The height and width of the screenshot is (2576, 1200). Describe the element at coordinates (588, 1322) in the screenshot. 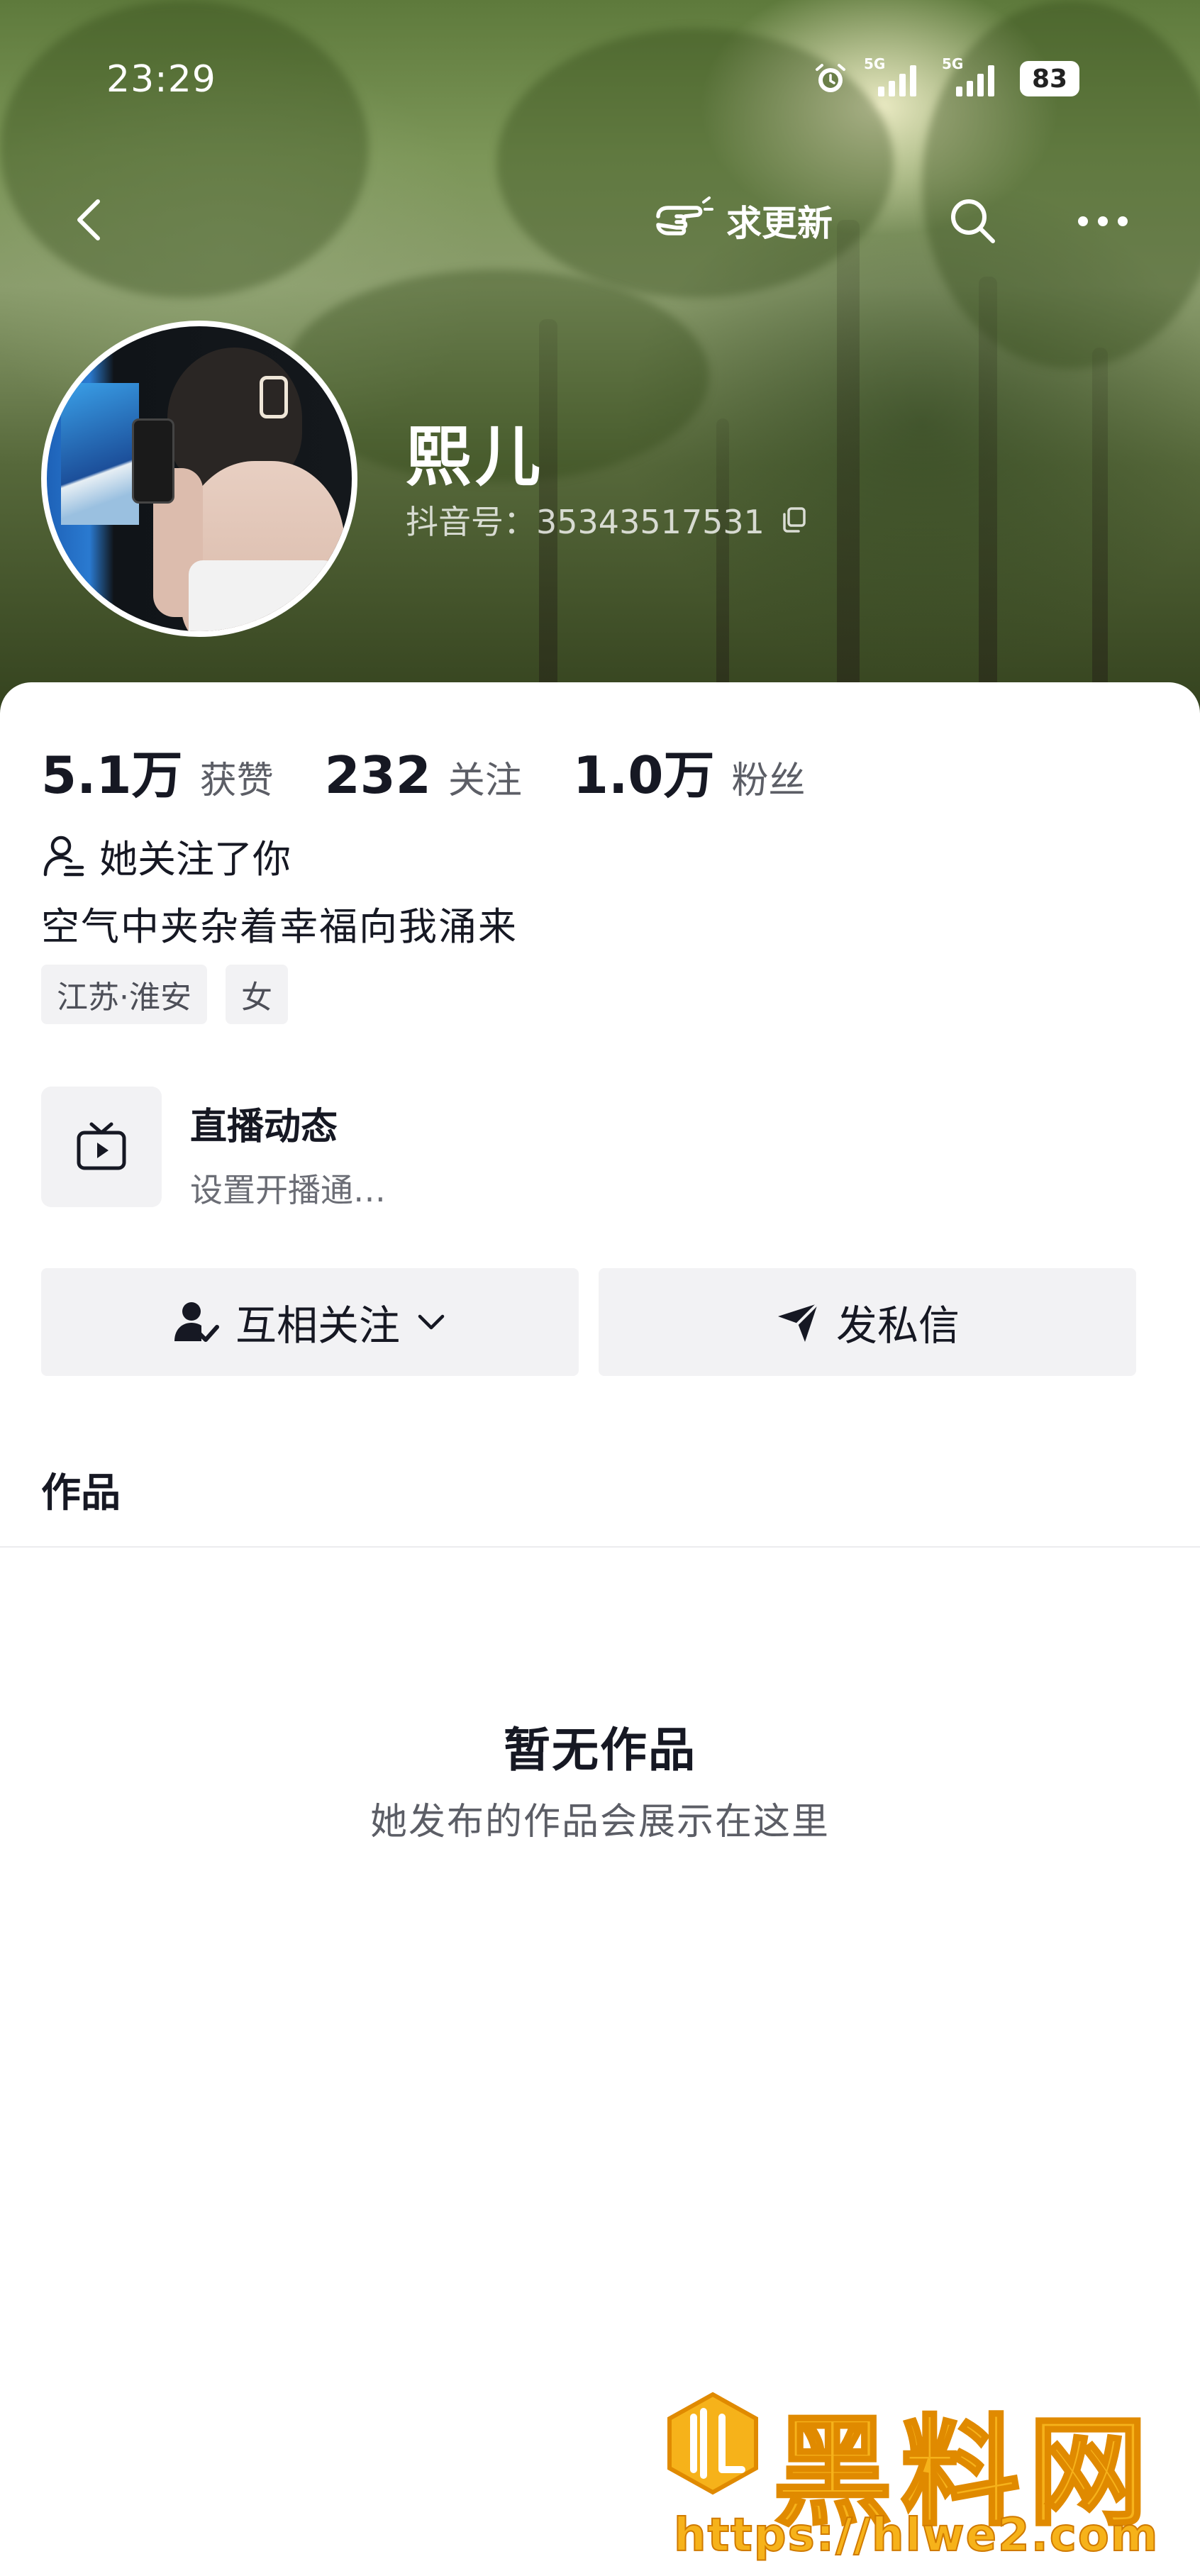

I see `profile-actions: 互相关注 发私信` at that location.